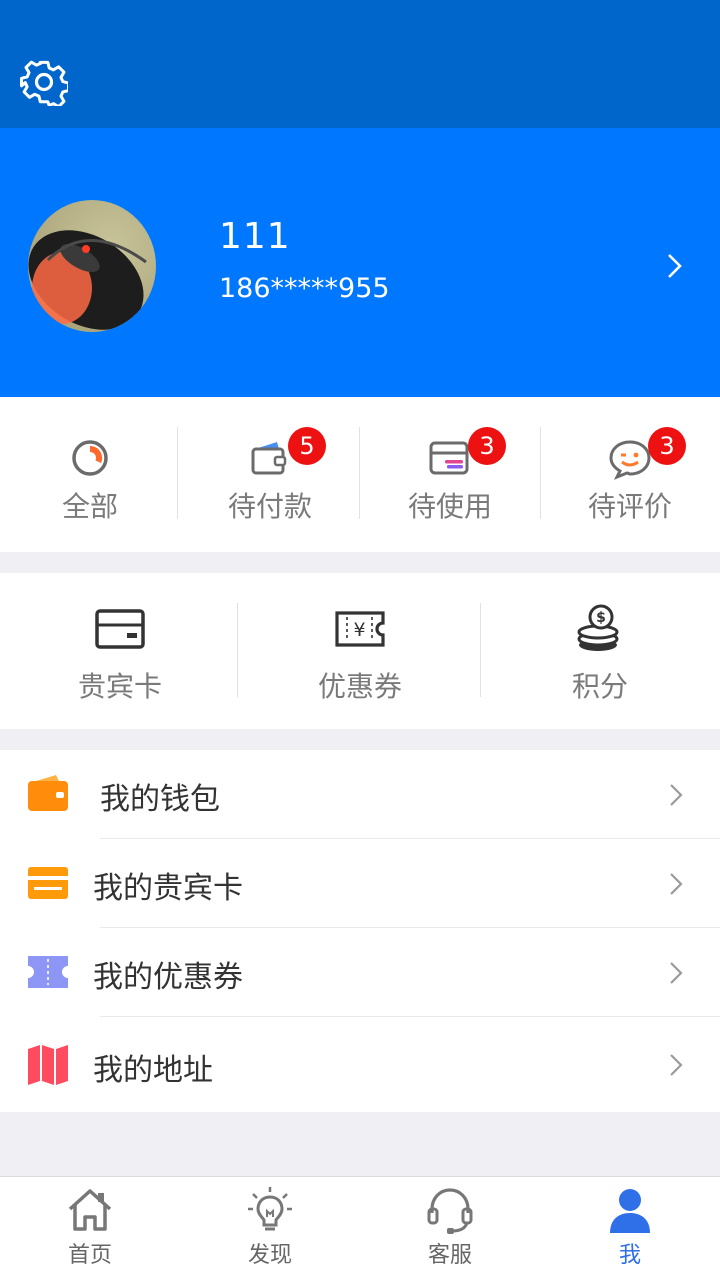  I want to click on tab-label: 发现, so click(269, 1255).